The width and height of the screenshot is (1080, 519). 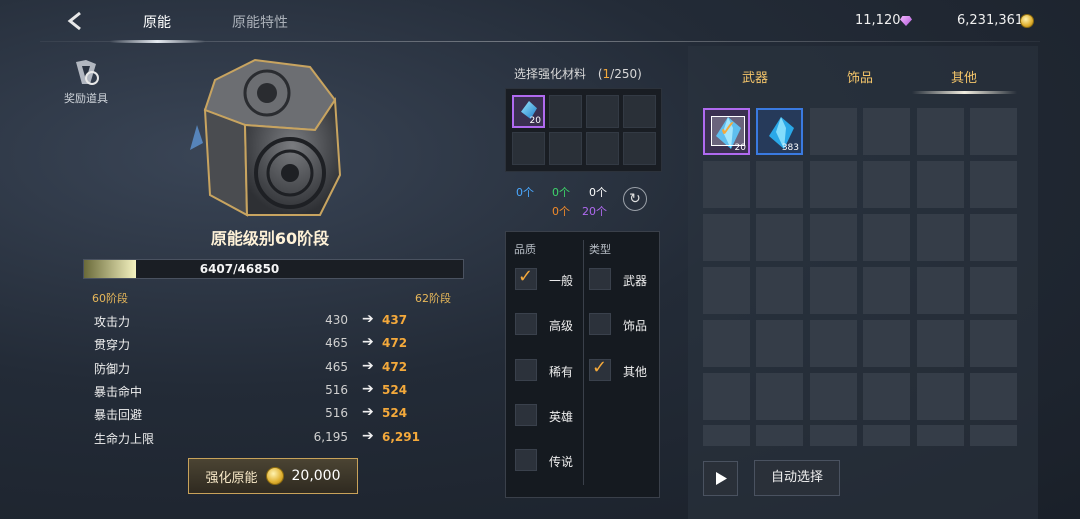 I want to click on enhance-cost: 20,000, so click(x=316, y=476).